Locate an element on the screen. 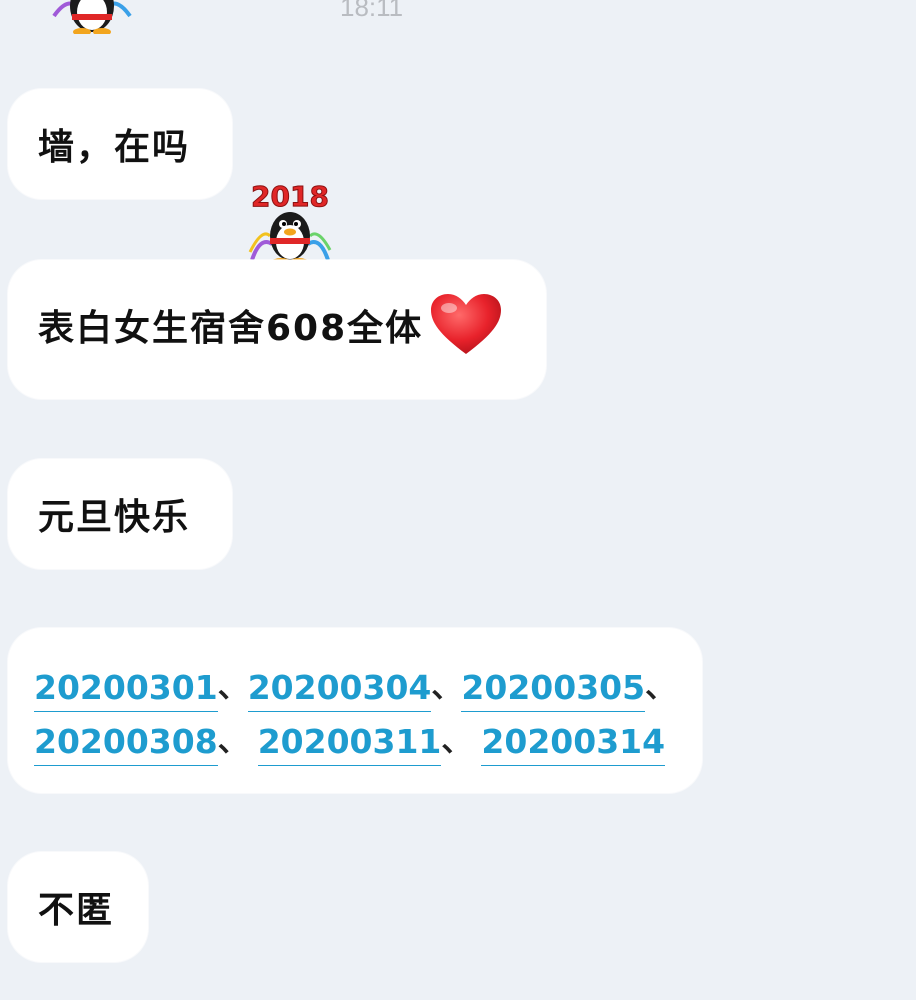 The image size is (916, 1000). link-20200304: 20200304 is located at coordinates (339, 690).